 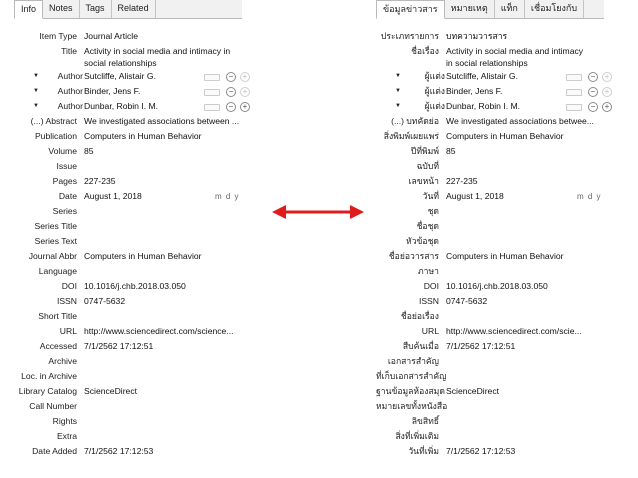 I want to click on field-pages: Pages 227-235, so click(x=128, y=181).